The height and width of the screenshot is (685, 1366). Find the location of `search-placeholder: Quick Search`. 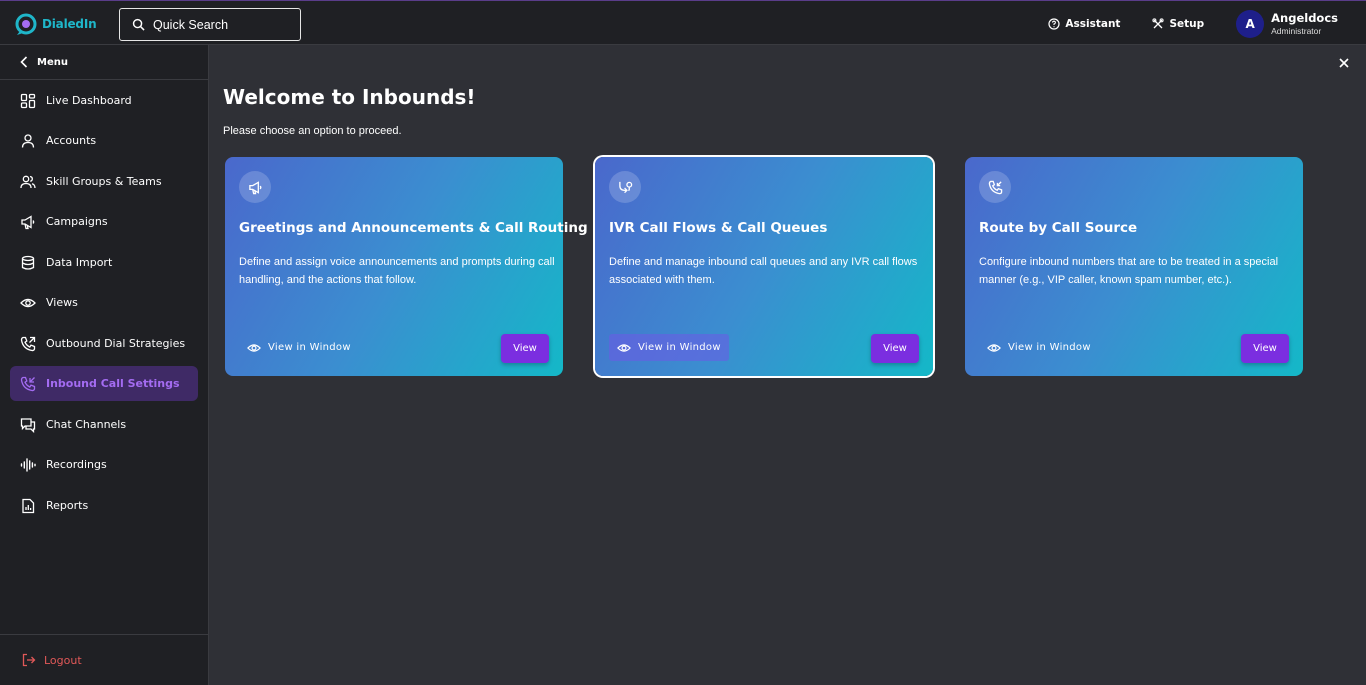

search-placeholder: Quick Search is located at coordinates (191, 24).